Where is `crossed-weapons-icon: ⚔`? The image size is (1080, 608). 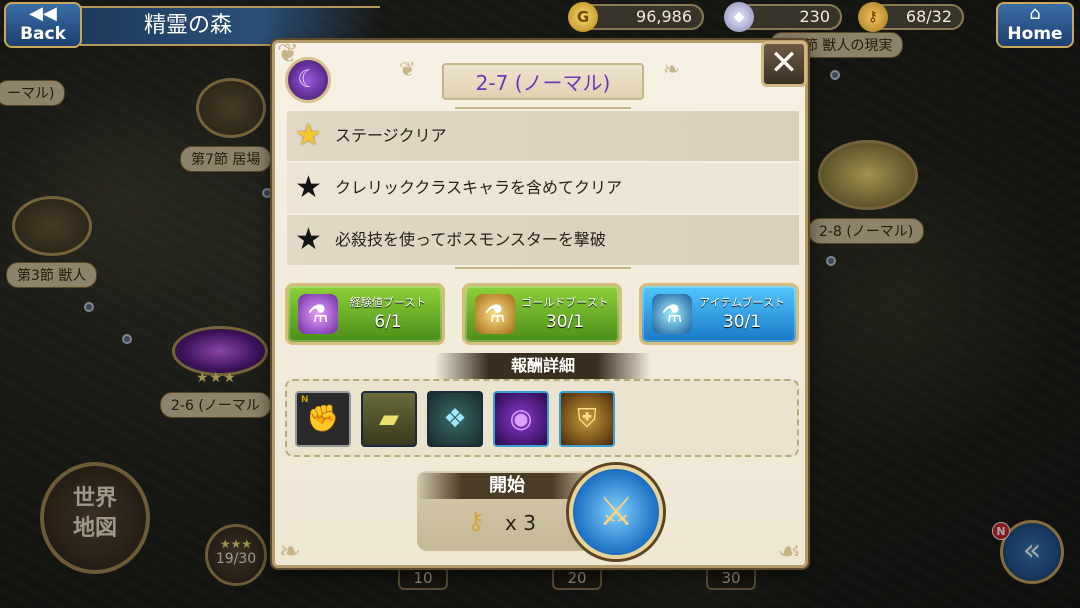 crossed-weapons-icon: ⚔ is located at coordinates (616, 512).